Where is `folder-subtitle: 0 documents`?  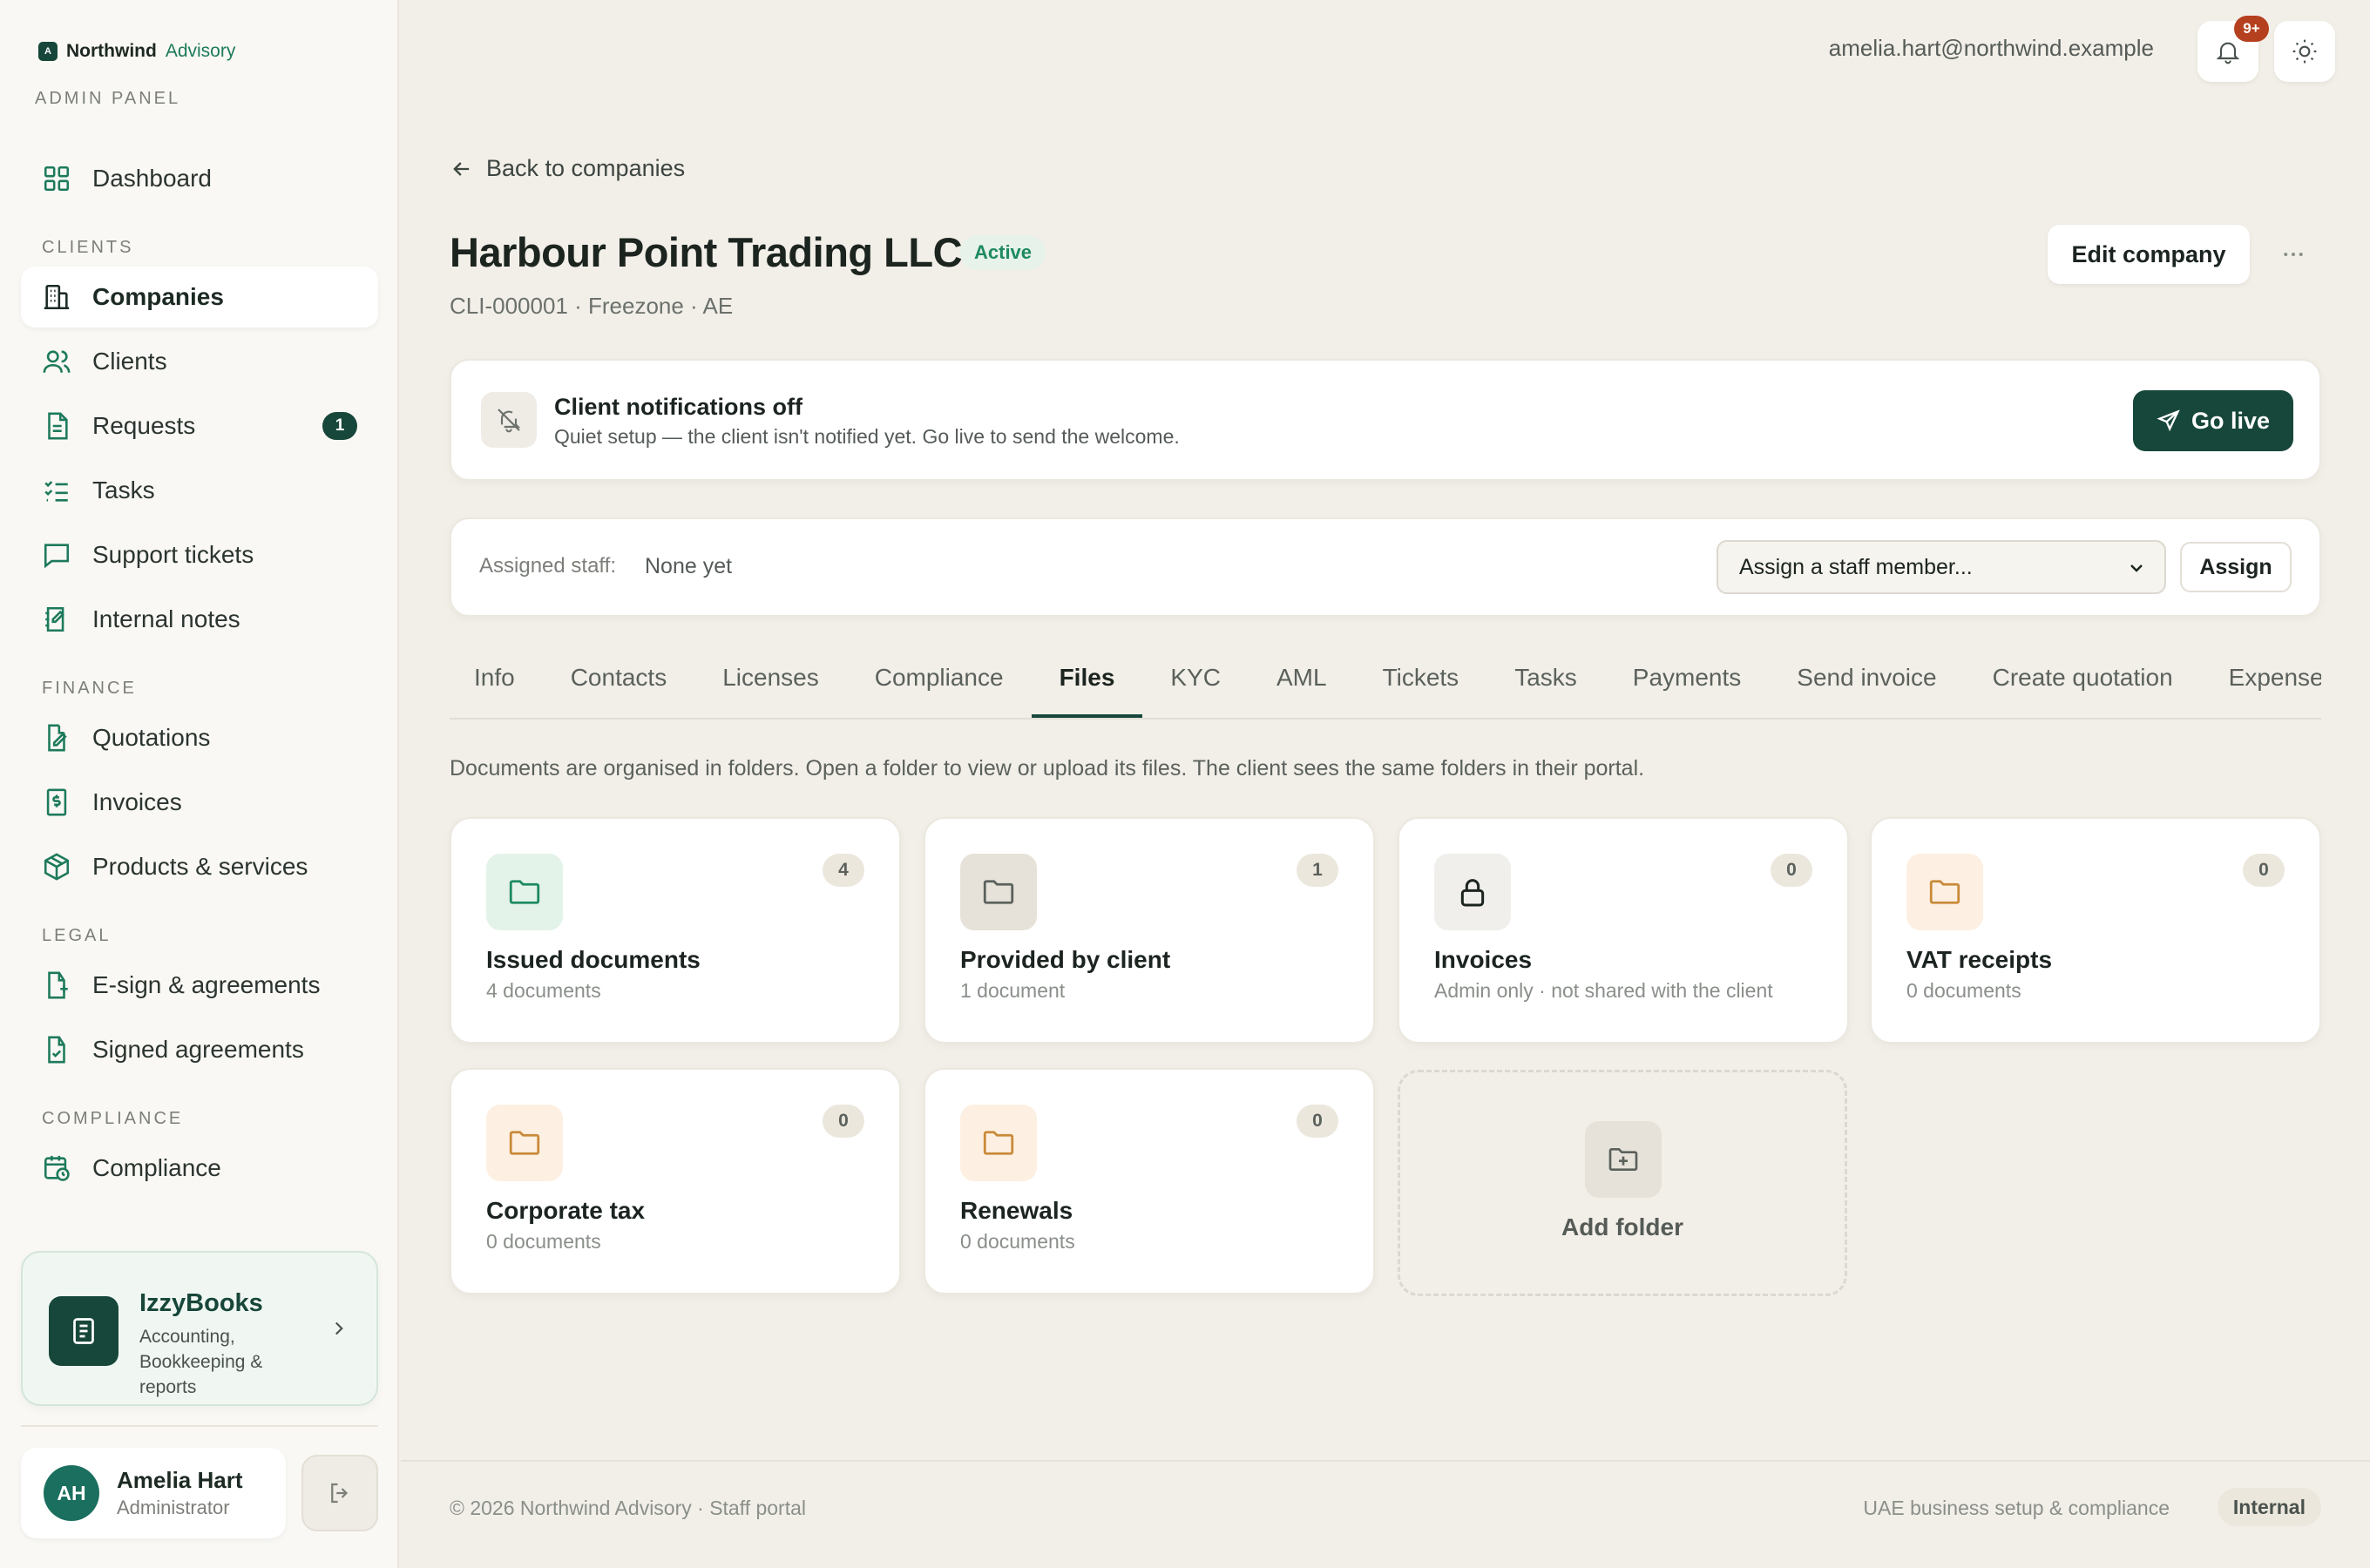
folder-subtitle: 0 documents is located at coordinates (543, 1241).